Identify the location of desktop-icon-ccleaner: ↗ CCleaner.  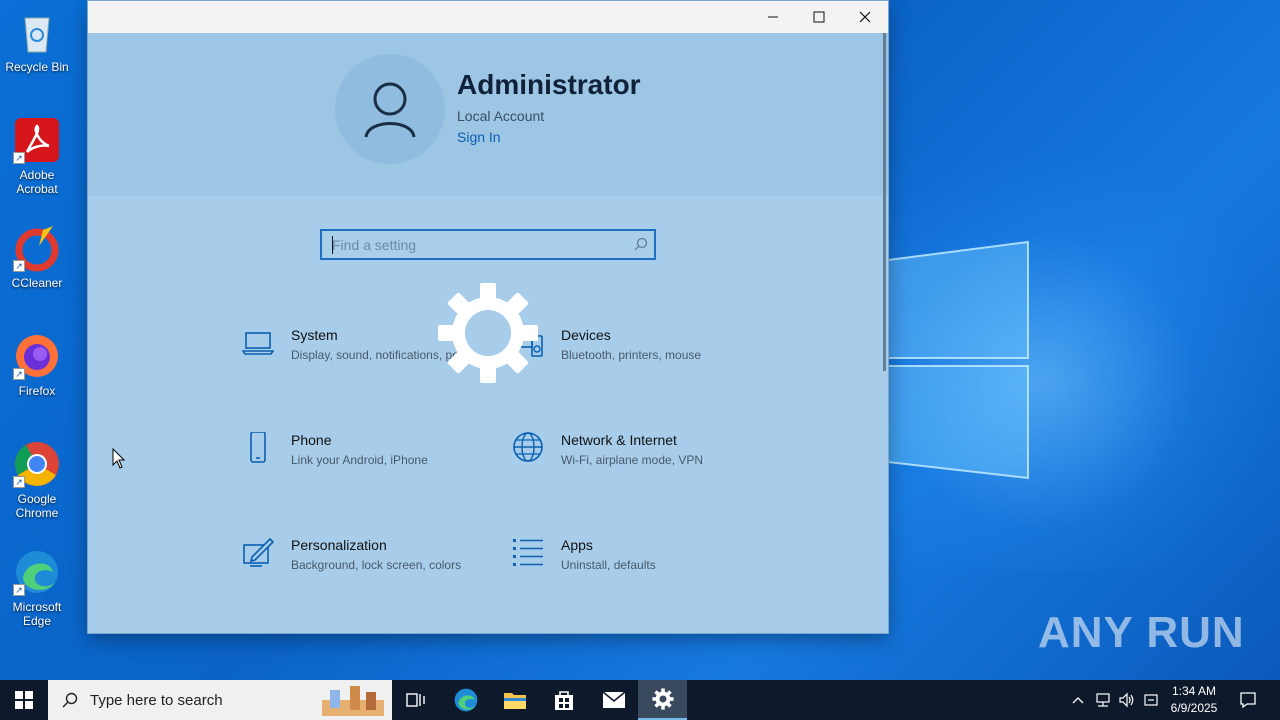
(37, 257).